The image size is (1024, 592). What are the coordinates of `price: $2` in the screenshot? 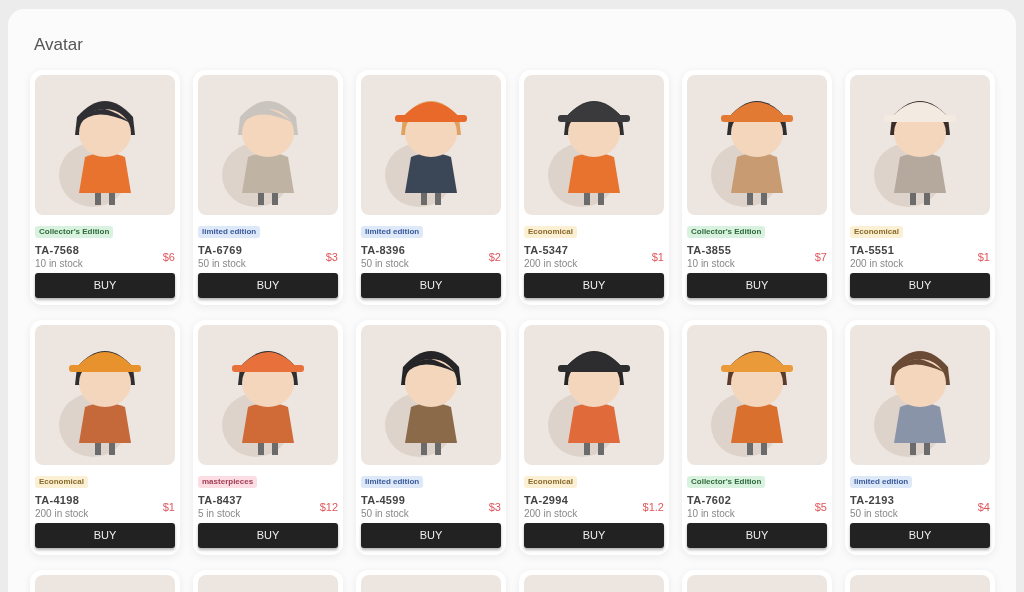 It's located at (494, 257).